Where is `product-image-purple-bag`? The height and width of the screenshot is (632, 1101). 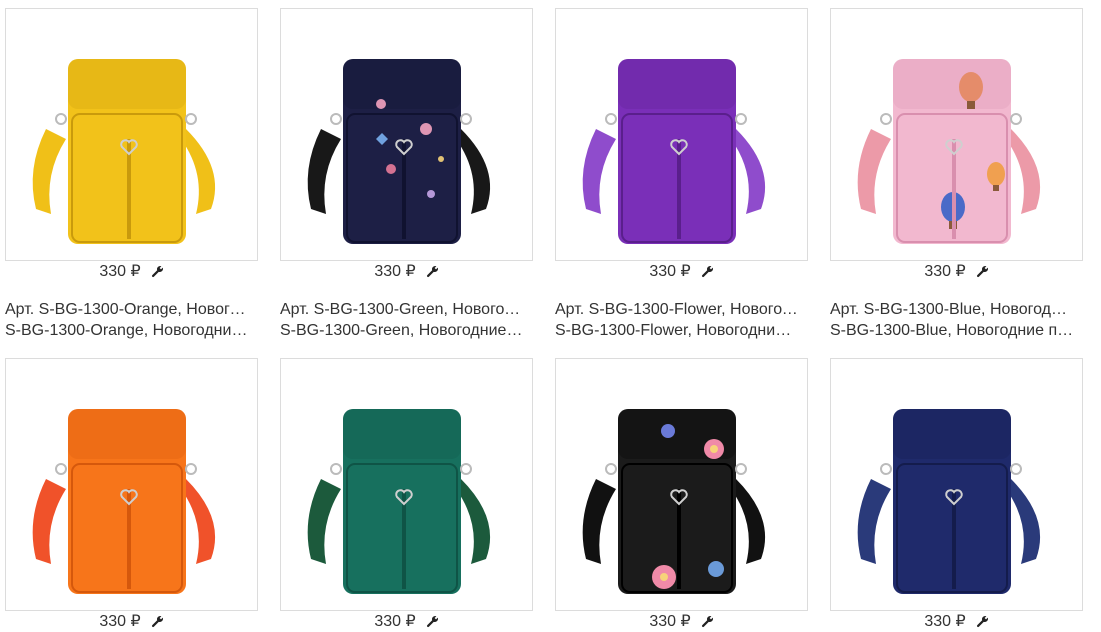
product-image-purple-bag is located at coordinates (681, 134).